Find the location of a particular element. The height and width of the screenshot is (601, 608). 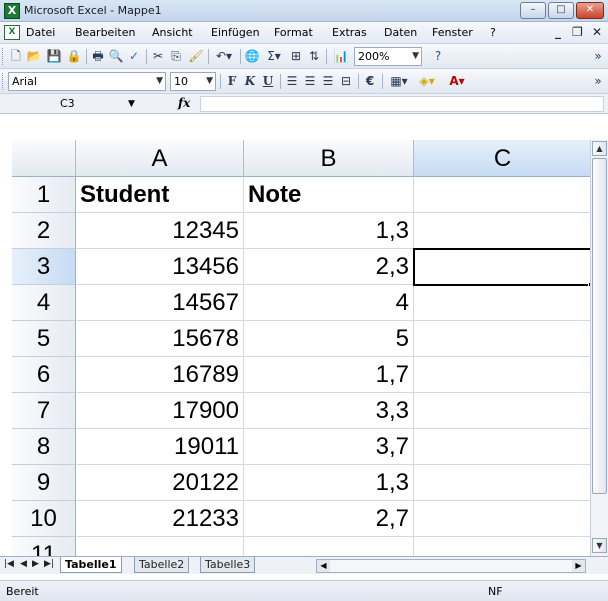

font-size-select: 10 ▼ is located at coordinates (193, 81).